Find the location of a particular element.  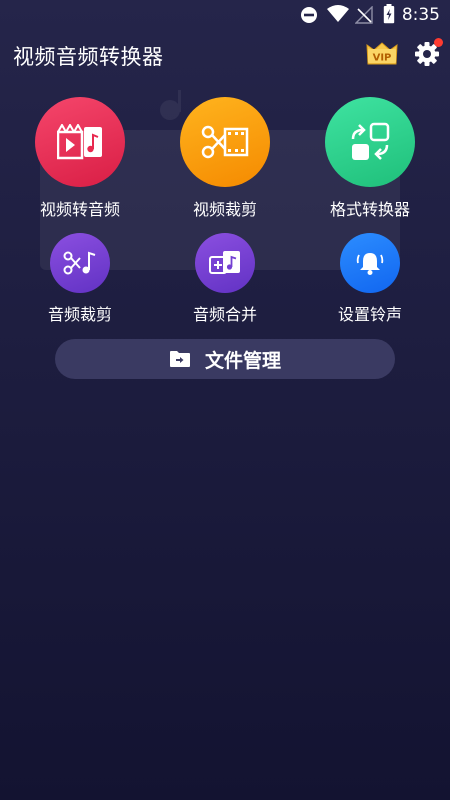

feature-label: 格式转换器 is located at coordinates (369, 209).